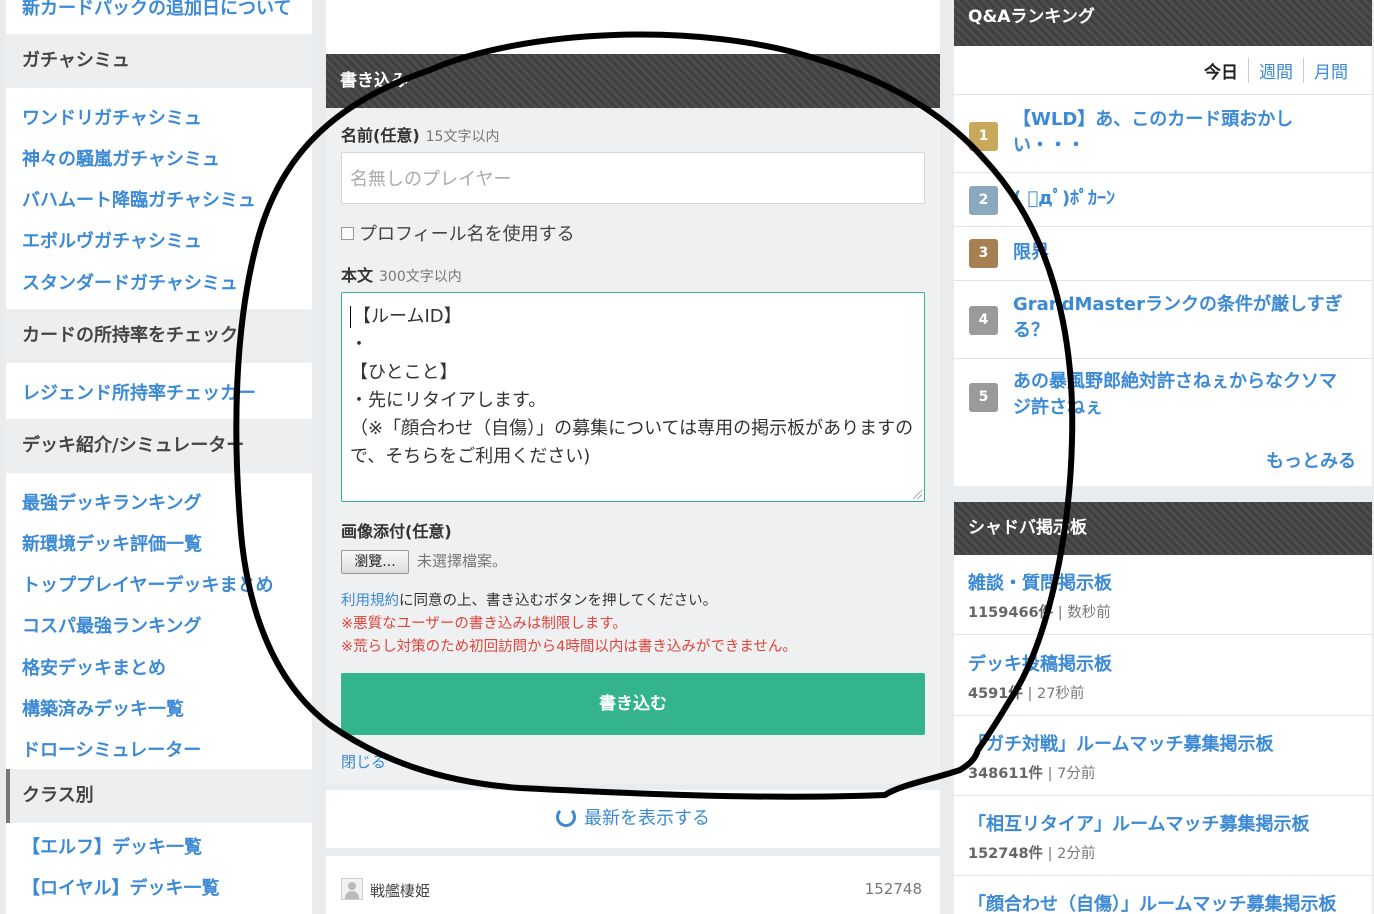 This screenshot has height=914, width=1374. Describe the element at coordinates (983, 200) in the screenshot. I see `rank-badge: 2` at that location.